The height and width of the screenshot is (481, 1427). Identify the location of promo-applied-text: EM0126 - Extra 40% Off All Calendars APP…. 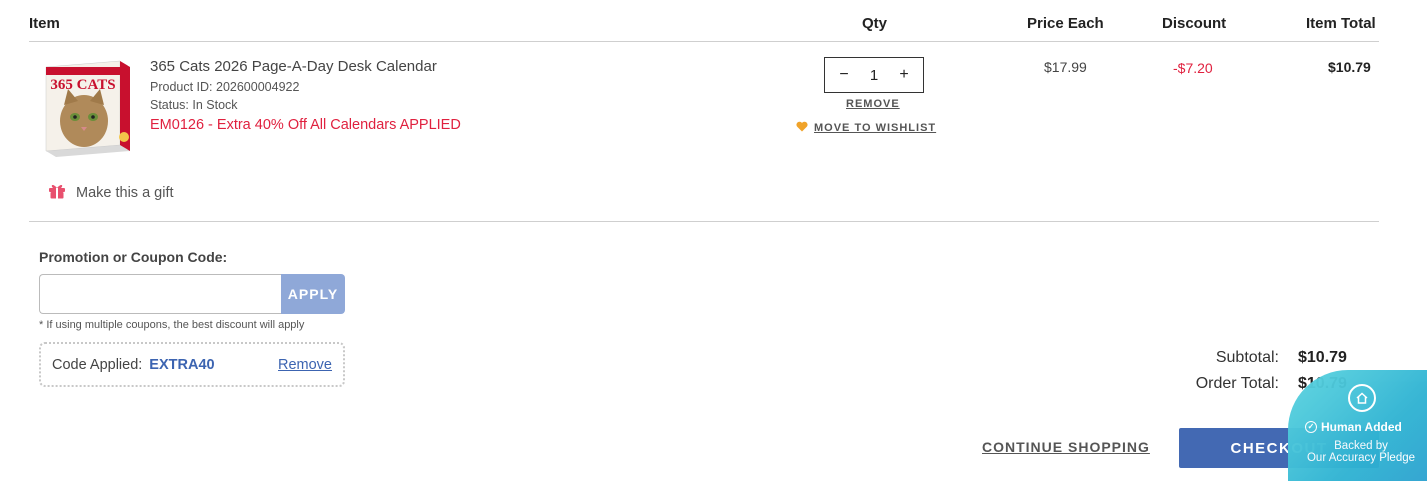
(305, 125).